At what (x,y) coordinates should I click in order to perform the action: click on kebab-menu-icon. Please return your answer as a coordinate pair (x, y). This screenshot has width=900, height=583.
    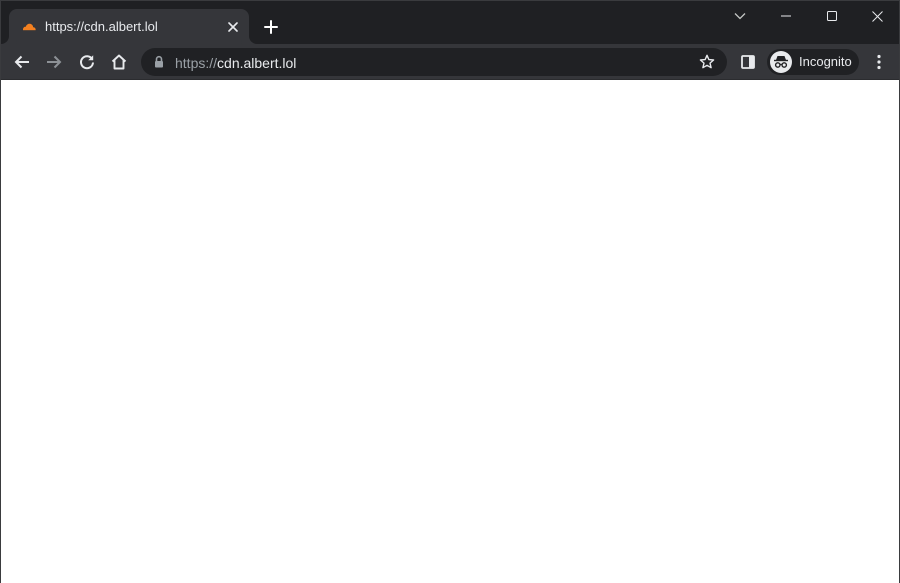
    Looking at the image, I should click on (879, 62).